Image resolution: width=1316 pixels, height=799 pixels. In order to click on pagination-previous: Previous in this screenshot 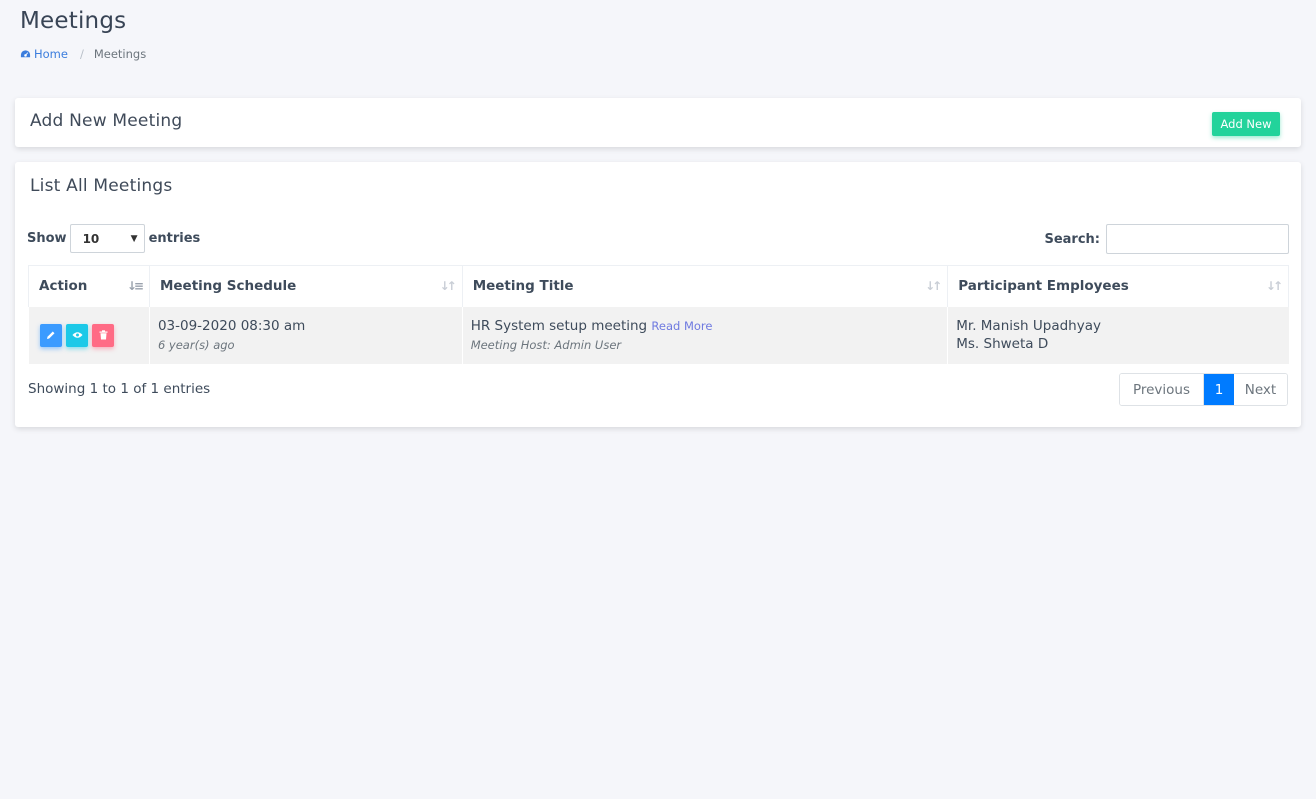, I will do `click(1162, 389)`.